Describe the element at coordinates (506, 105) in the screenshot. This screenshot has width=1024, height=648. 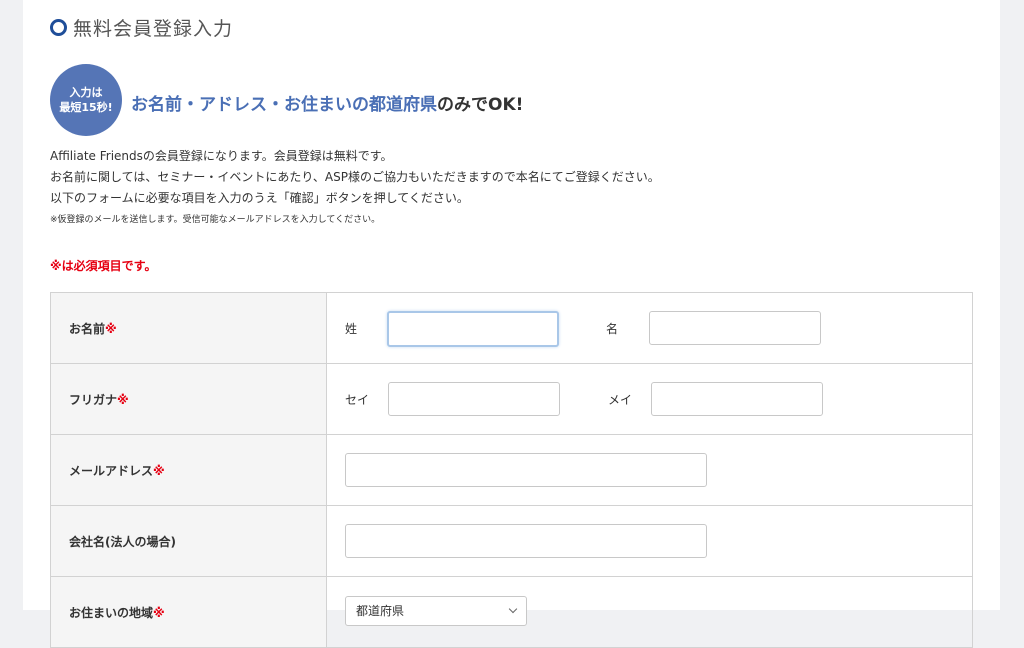
I see `headline-ok: OK!` at that location.